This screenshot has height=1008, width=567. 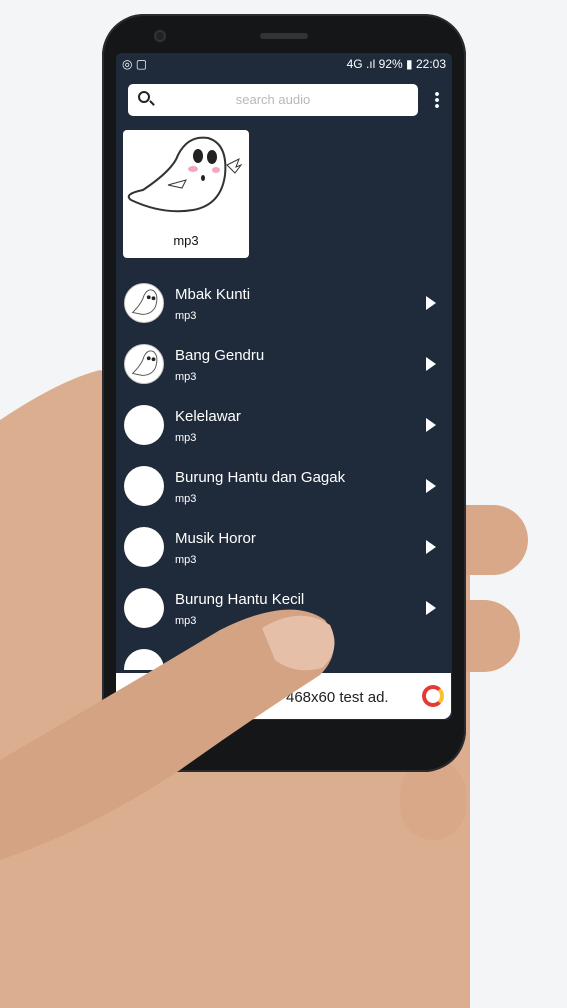 What do you see at coordinates (167, 734) in the screenshot?
I see `thumb` at bounding box center [167, 734].